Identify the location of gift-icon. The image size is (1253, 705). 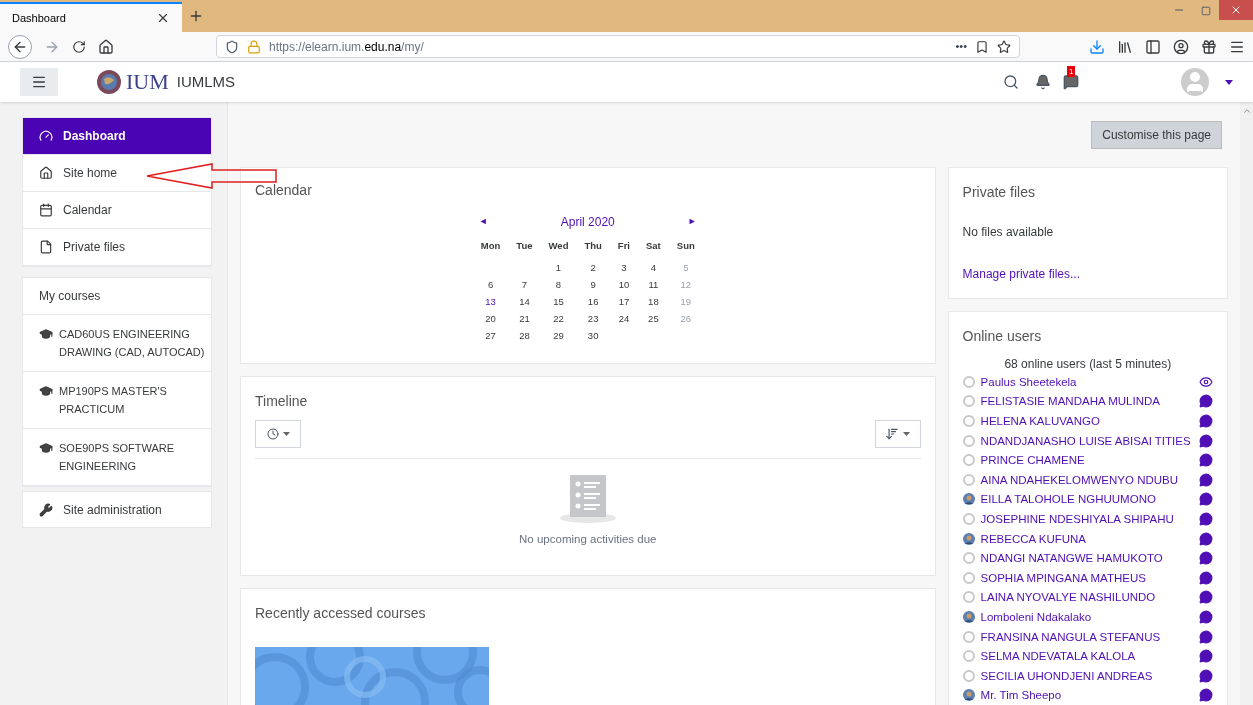
(1209, 46).